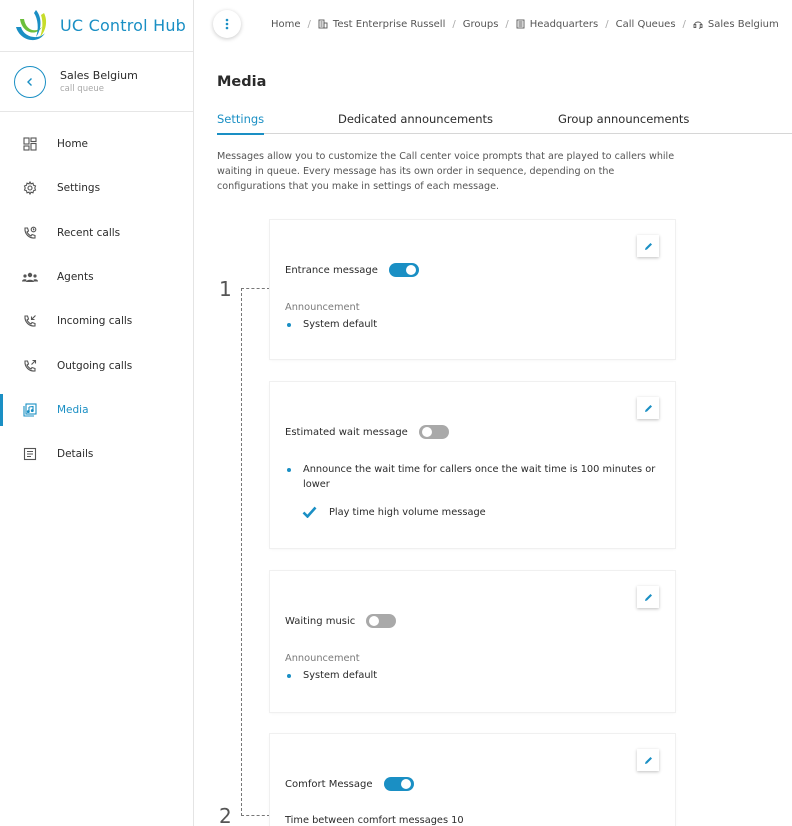  I want to click on entrance-message-row: Entrance message, so click(352, 270).